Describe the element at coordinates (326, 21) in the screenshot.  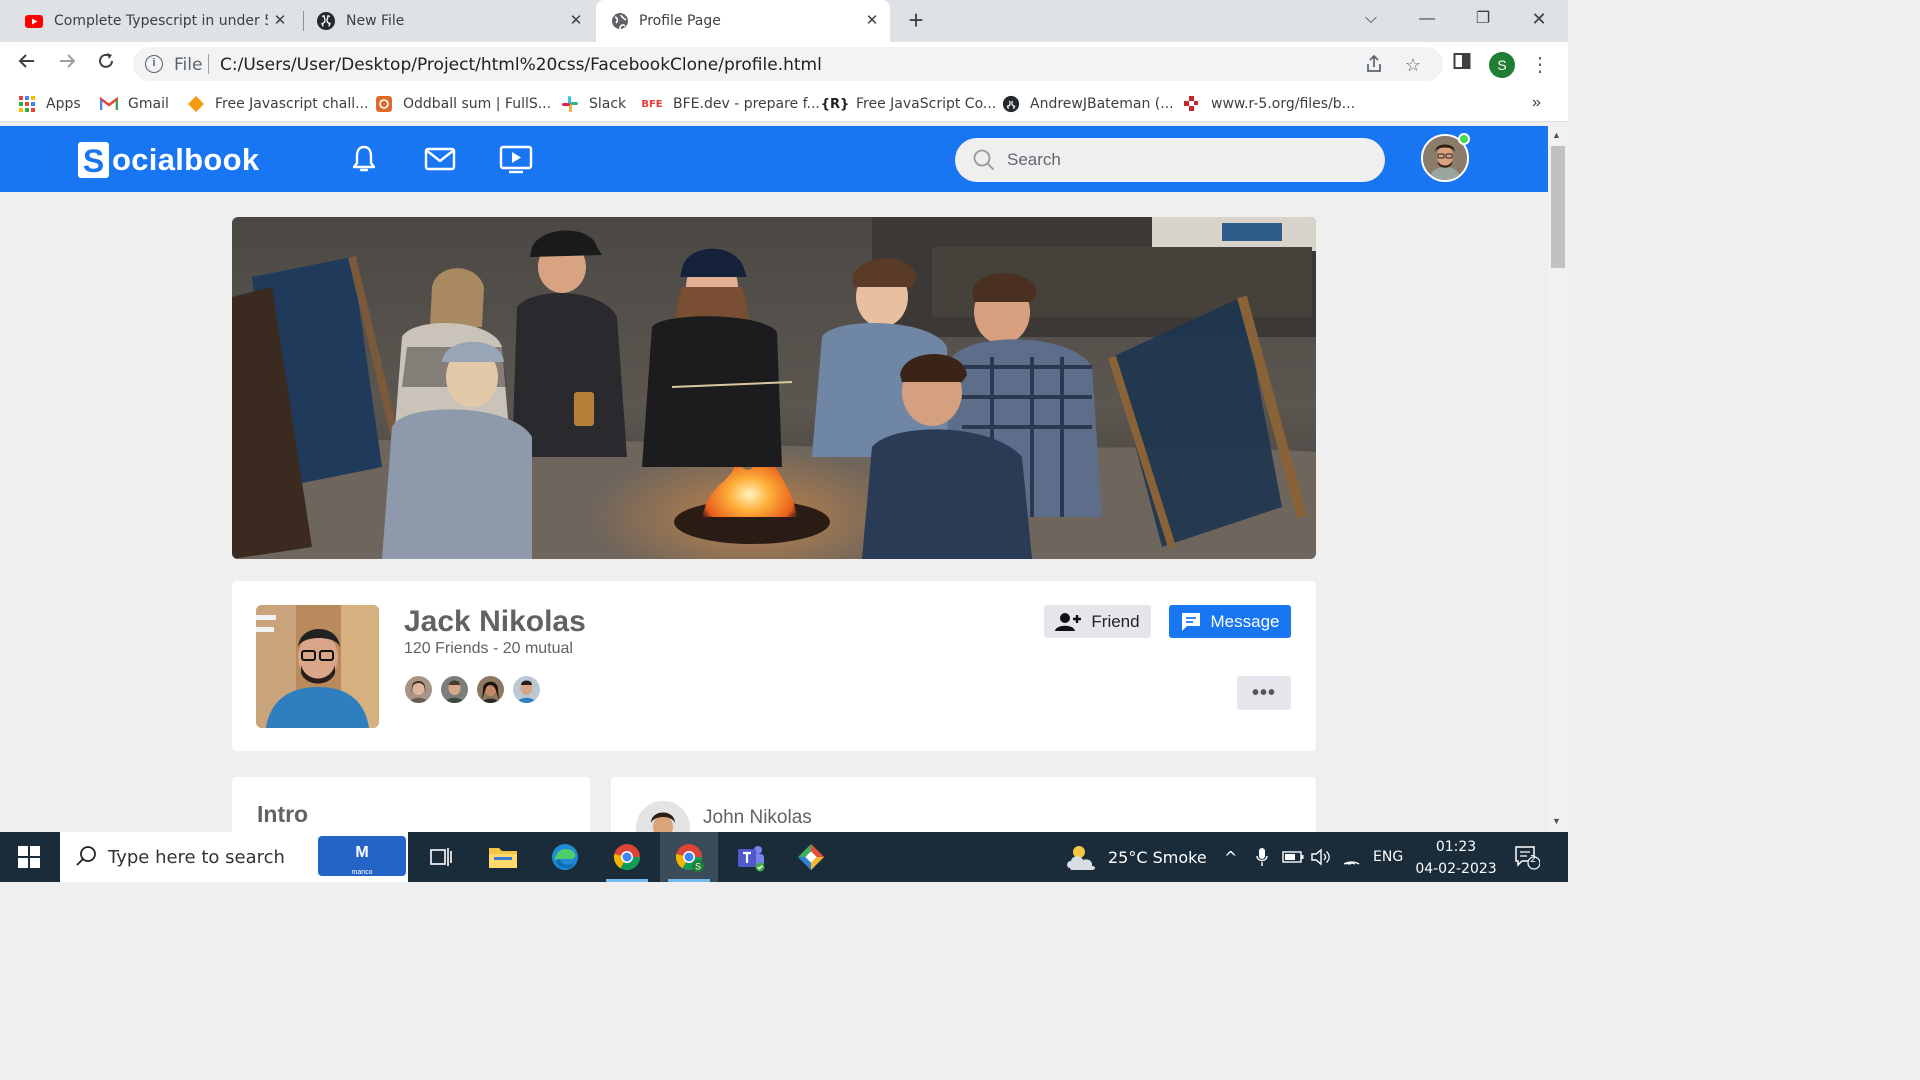
I see `github-icon` at that location.